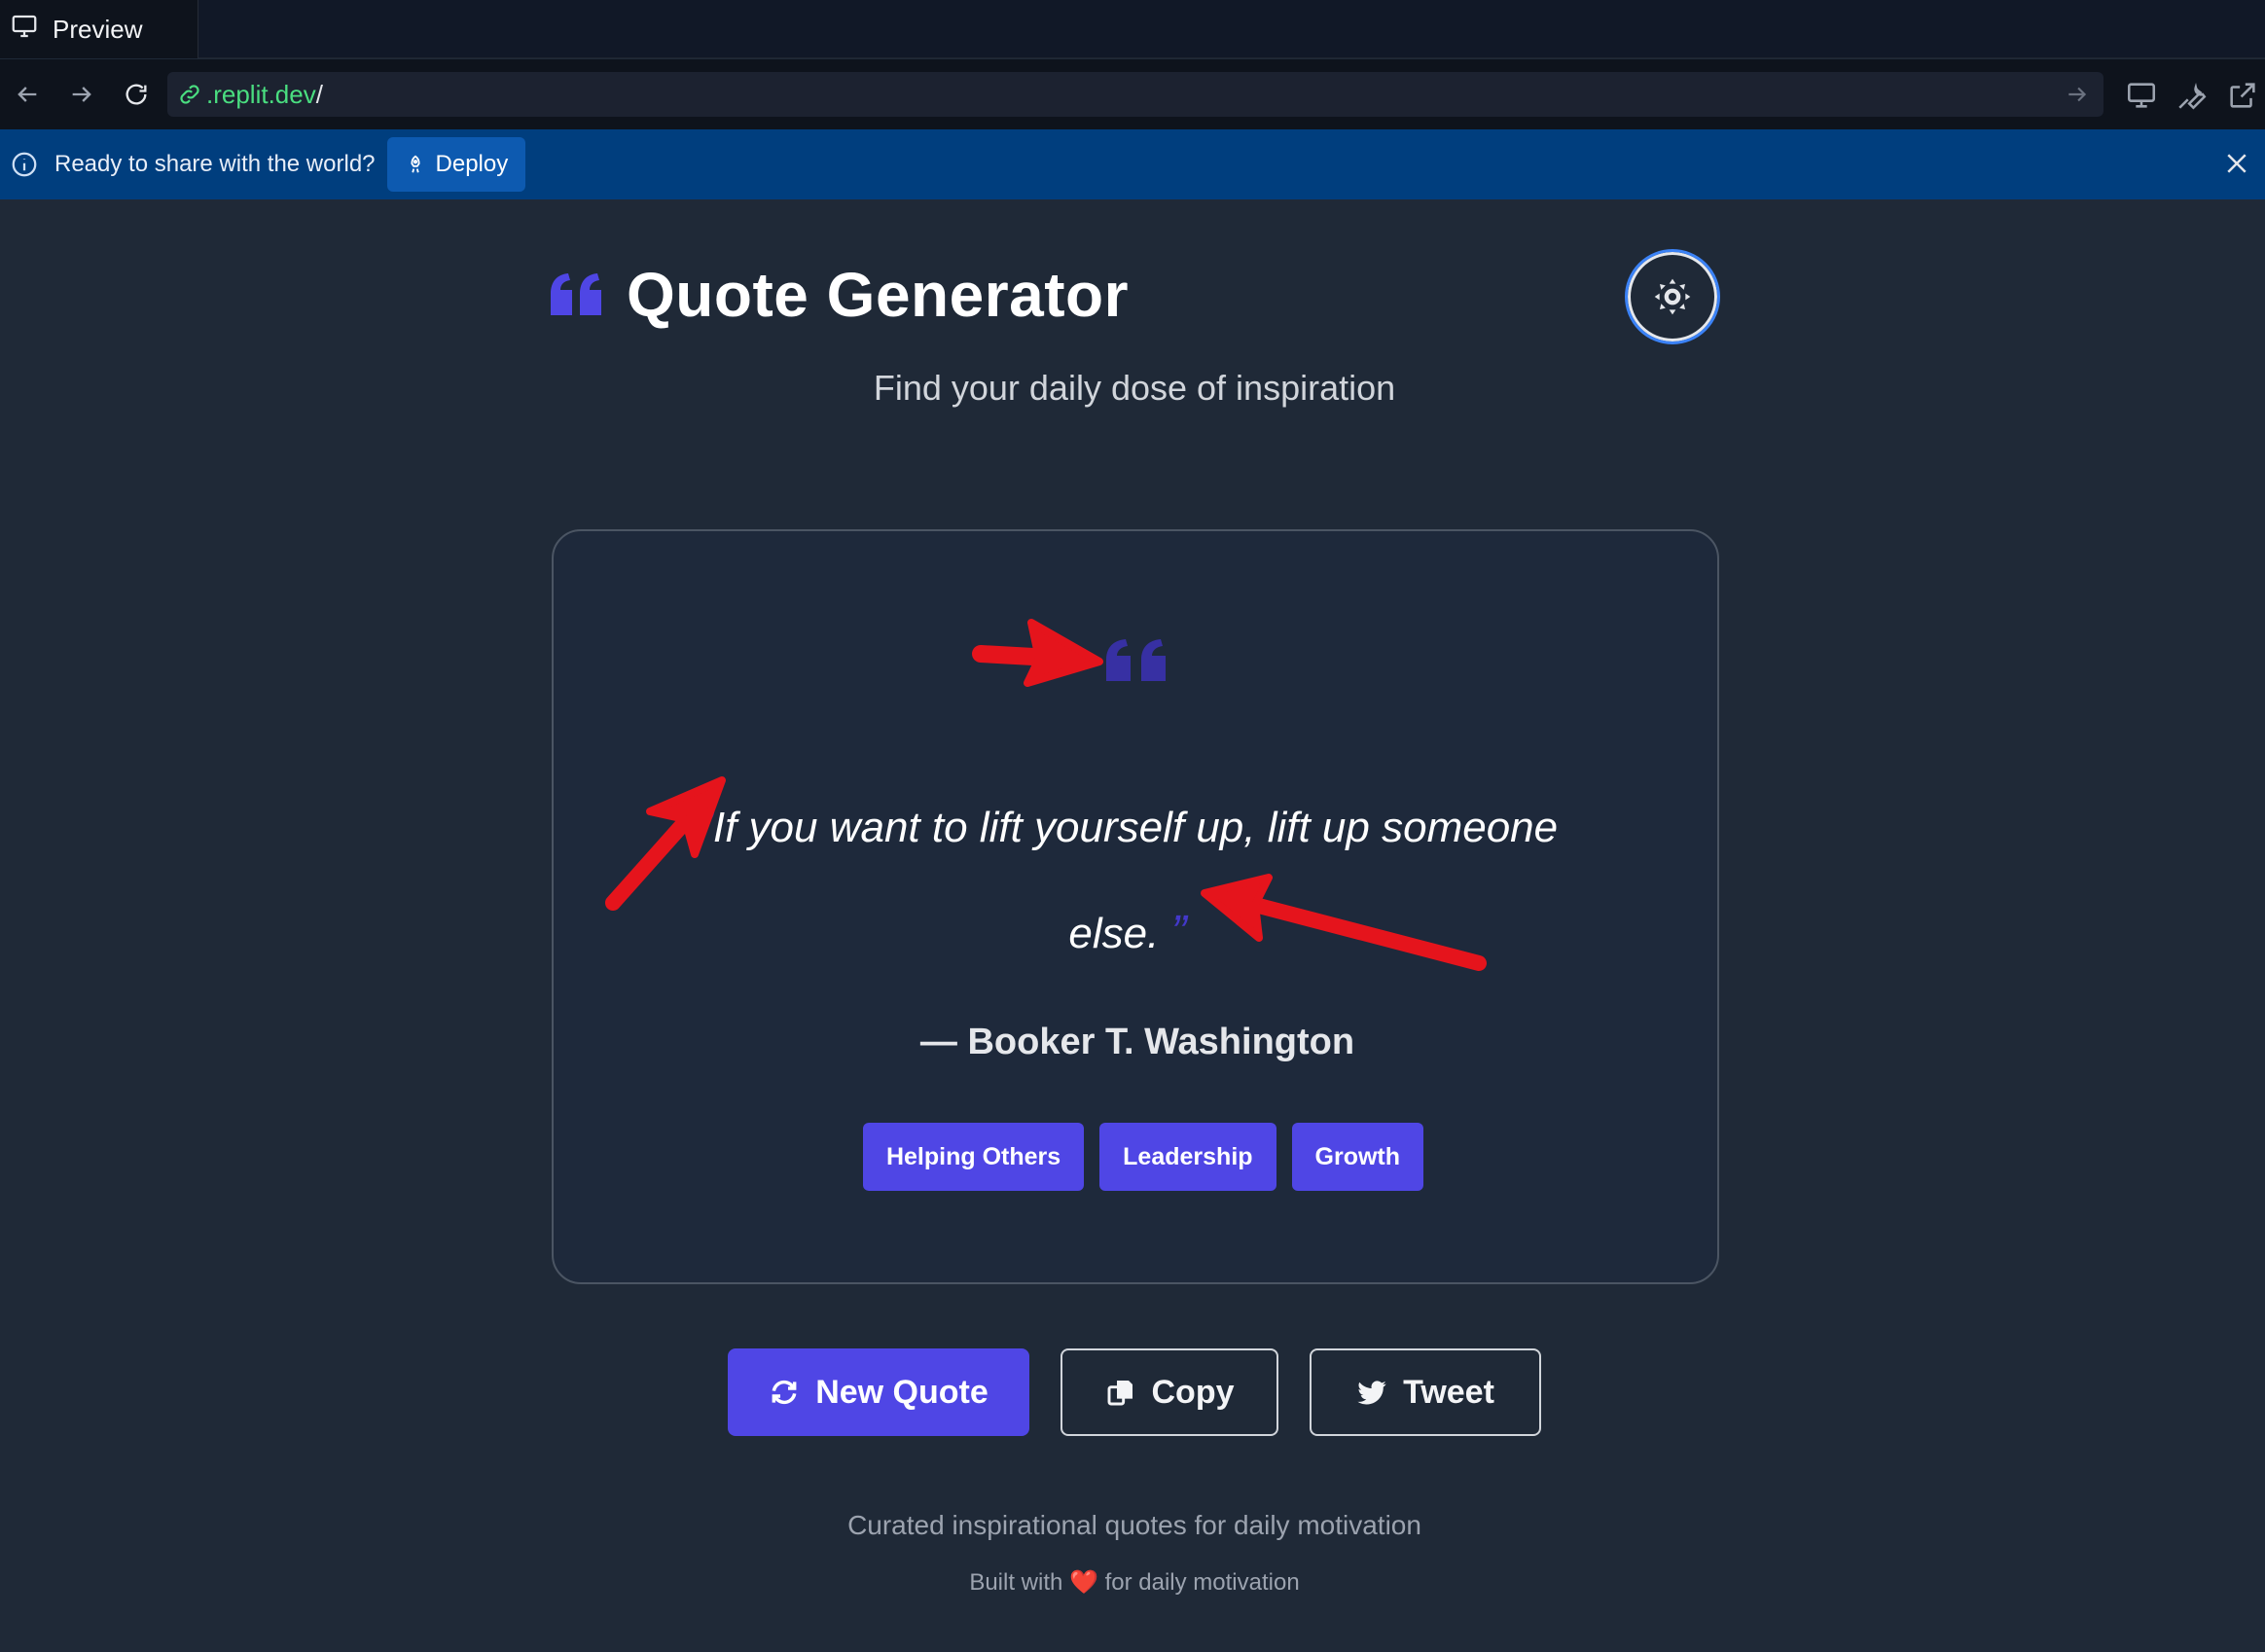 The width and height of the screenshot is (2265, 1652). Describe the element at coordinates (1016, 1582) in the screenshot. I see `footer-built-prefix: Built with` at that location.